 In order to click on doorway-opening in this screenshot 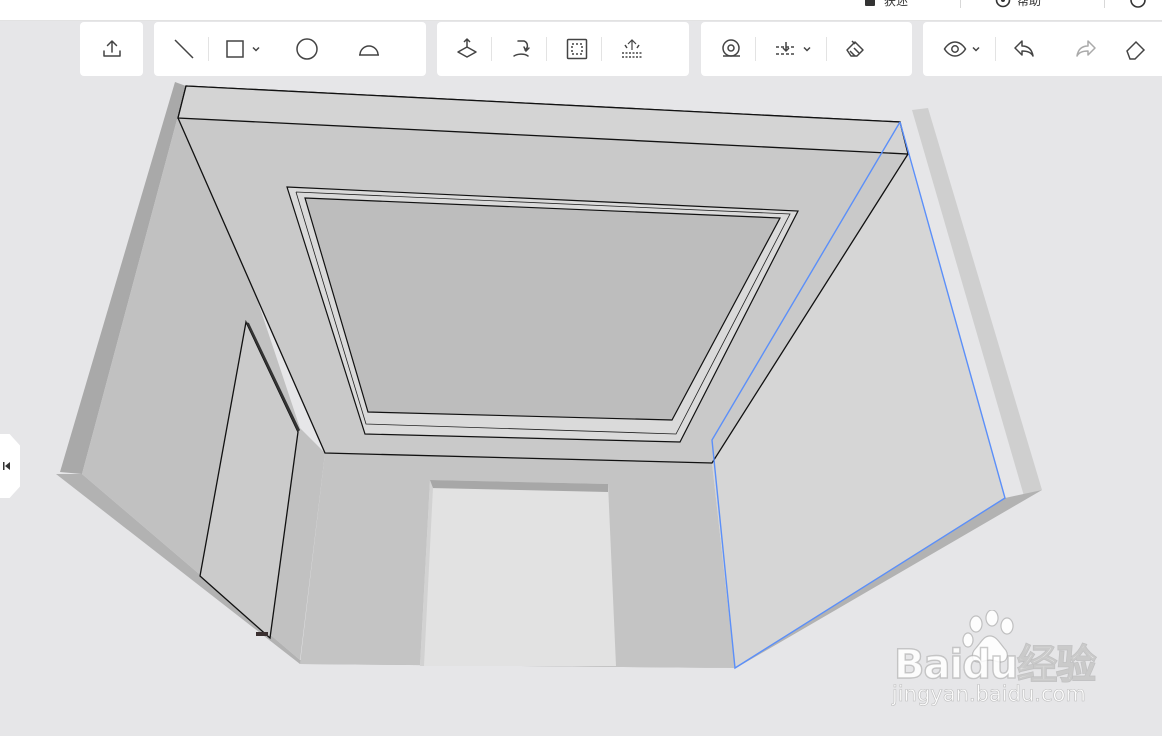, I will do `click(518, 573)`.